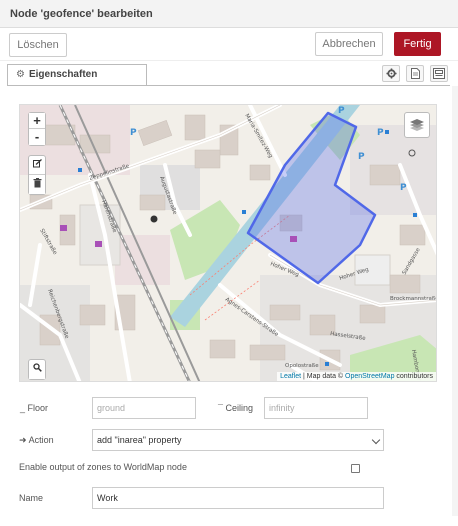 This screenshot has width=458, height=526. Describe the element at coordinates (413, 376) in the screenshot. I see `attribution-suffix: contributors` at that location.